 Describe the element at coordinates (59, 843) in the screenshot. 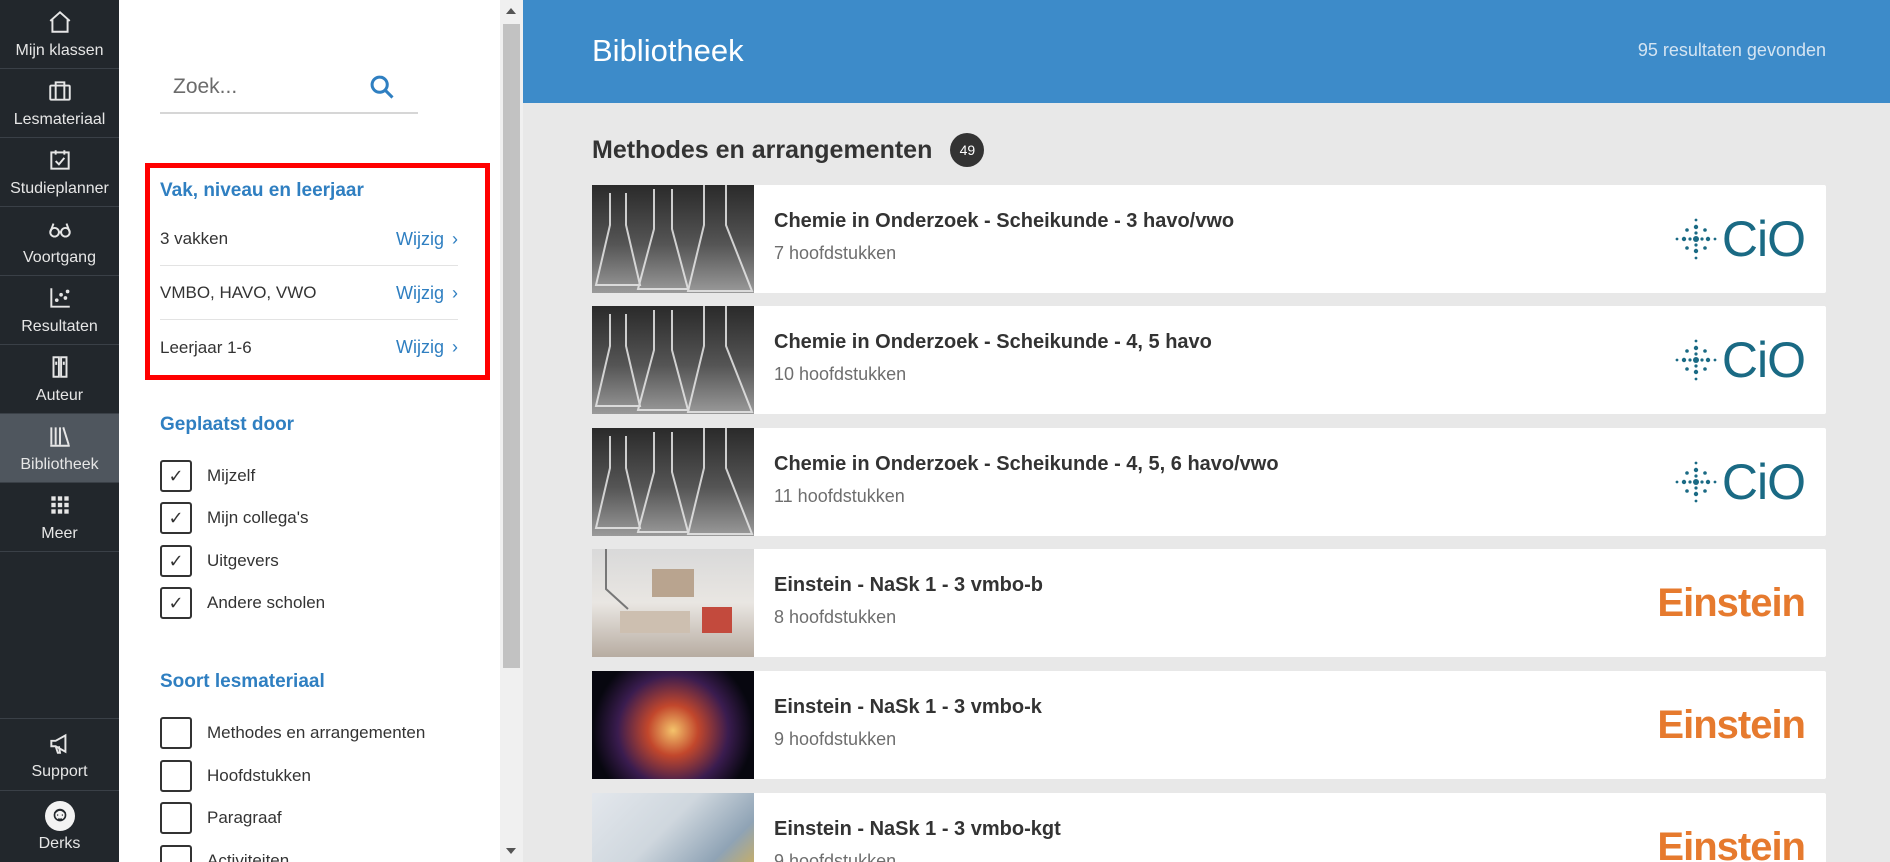

I see `nav-label: Derks` at that location.